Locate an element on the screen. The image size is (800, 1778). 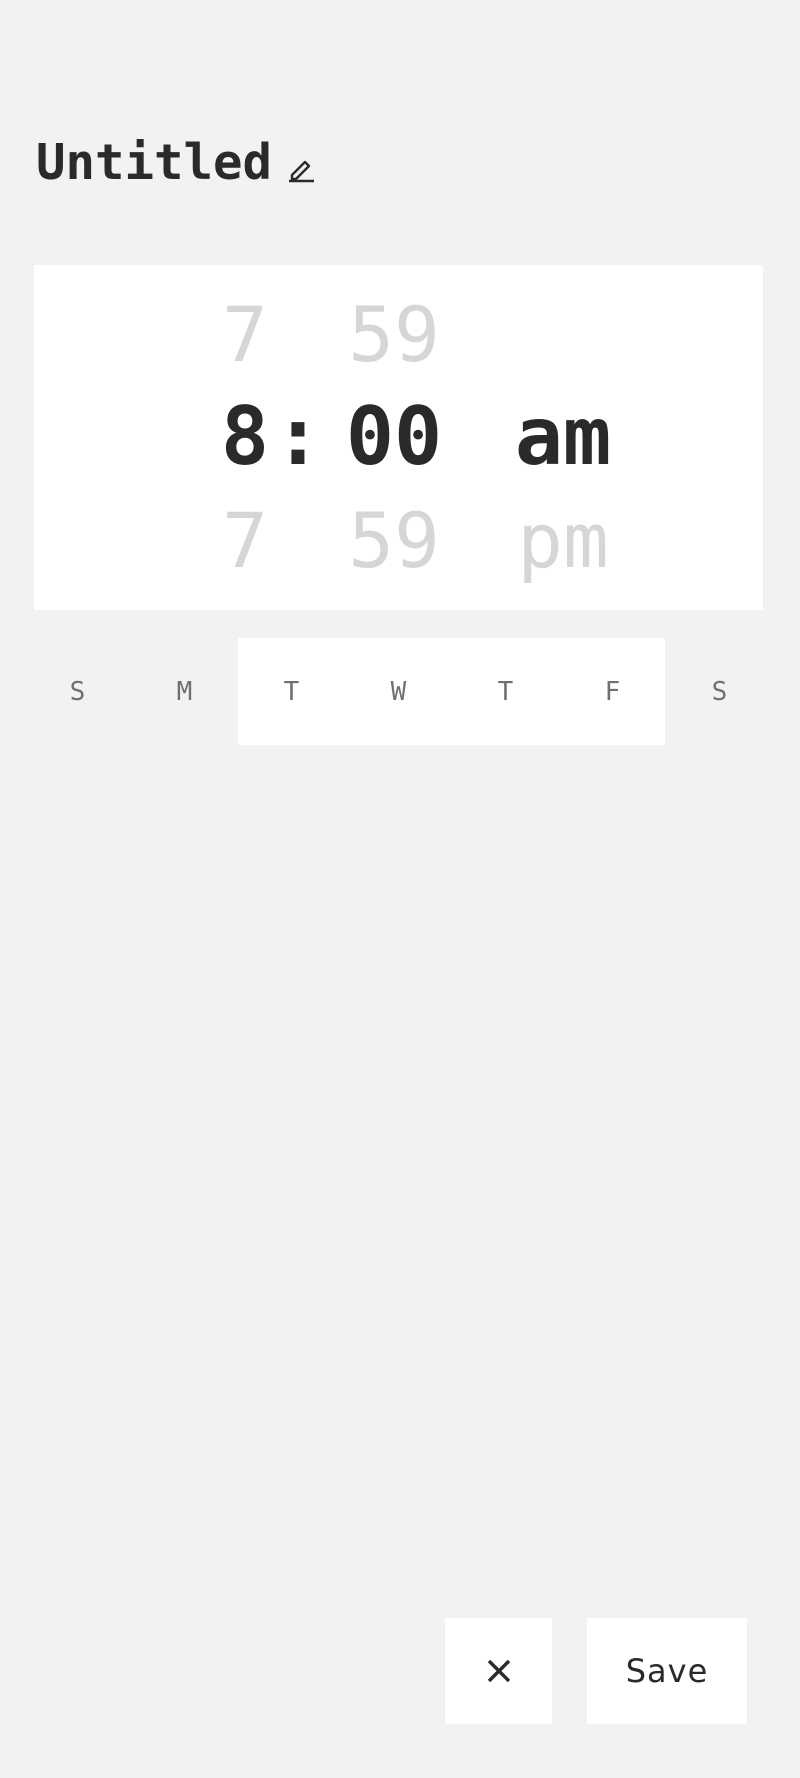
day-friday: F is located at coordinates (612, 691).